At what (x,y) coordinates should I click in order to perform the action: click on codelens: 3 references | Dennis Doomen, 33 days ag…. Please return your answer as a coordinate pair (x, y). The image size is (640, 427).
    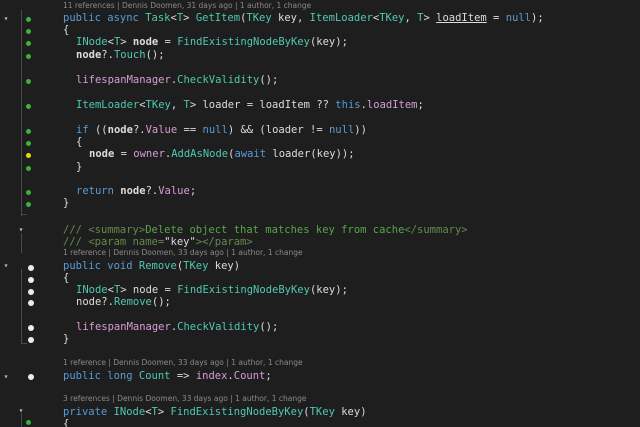
    Looking at the image, I should click on (351, 399).